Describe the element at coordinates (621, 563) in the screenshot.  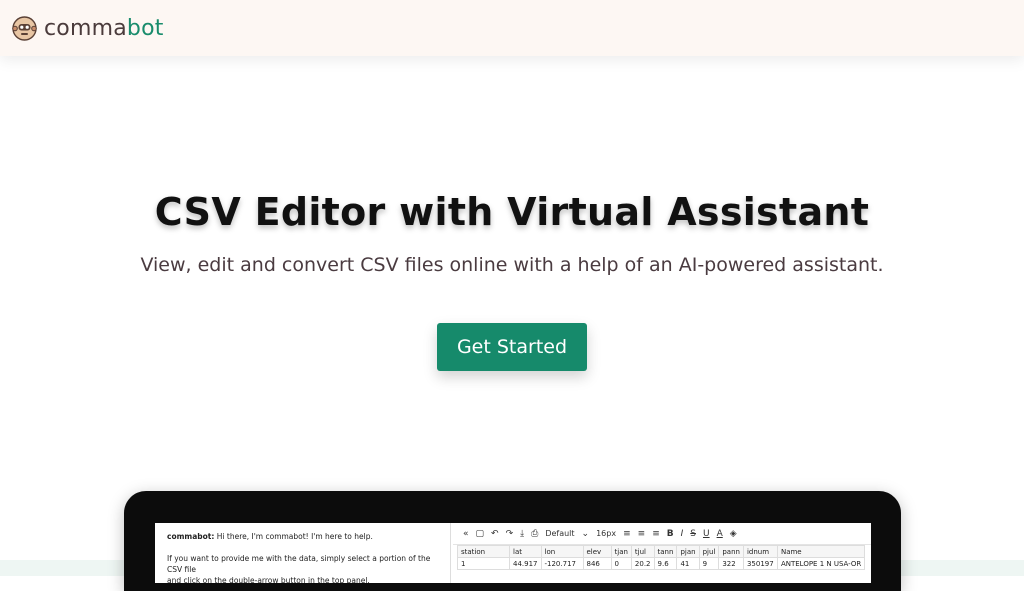
I see `table-cell: 0` at that location.